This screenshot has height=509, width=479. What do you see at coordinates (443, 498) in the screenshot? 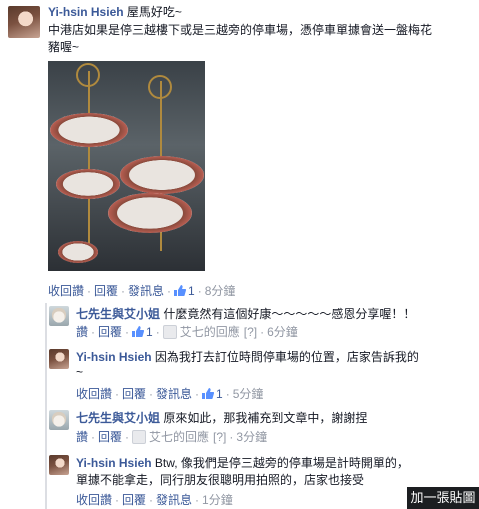
I see `add-sticker-button: 加一張貼圖` at bounding box center [443, 498].